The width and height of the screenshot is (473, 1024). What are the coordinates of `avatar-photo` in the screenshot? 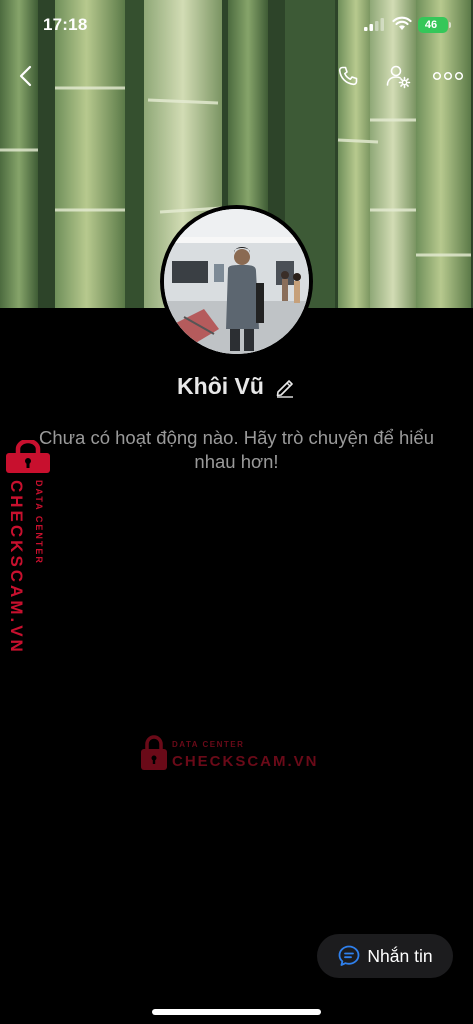 It's located at (236, 281).